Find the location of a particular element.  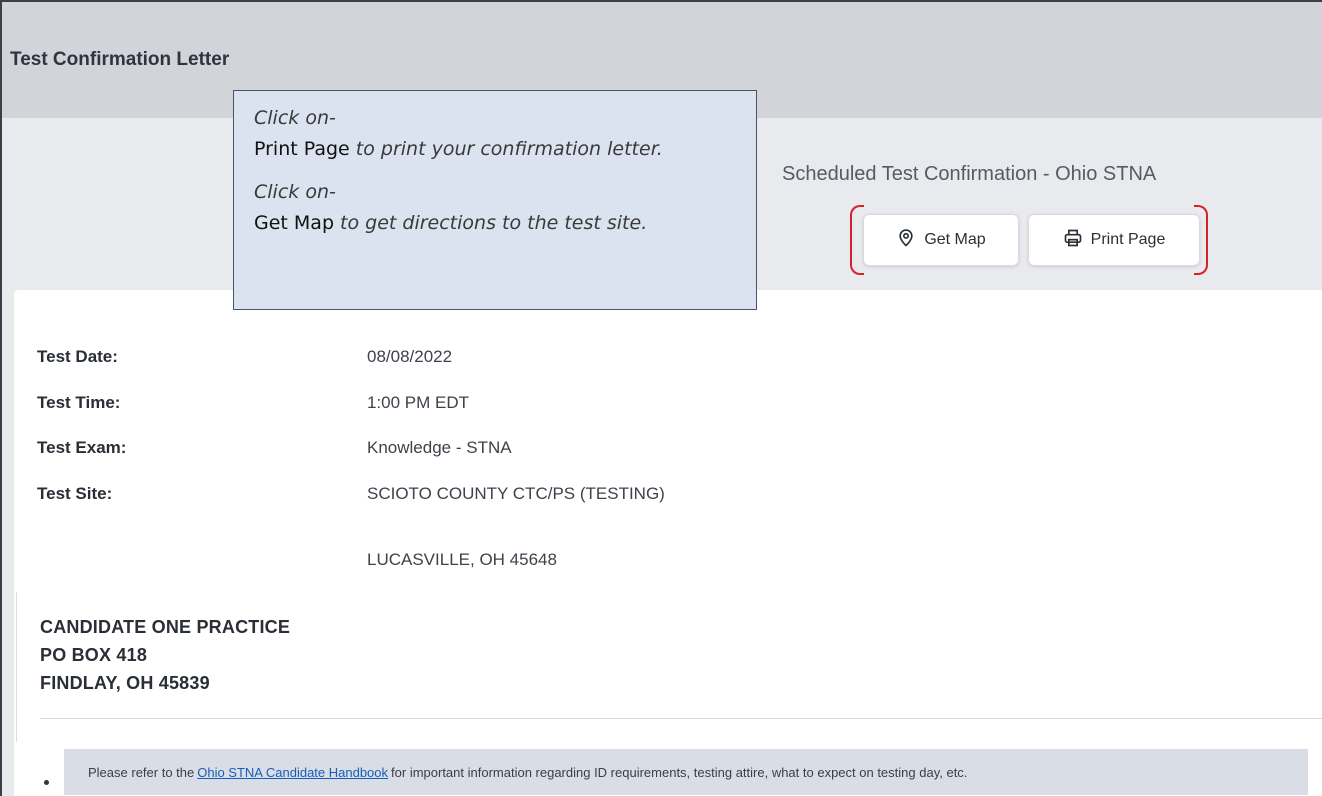

page-title: Test Confirmation Letter is located at coordinates (120, 59).